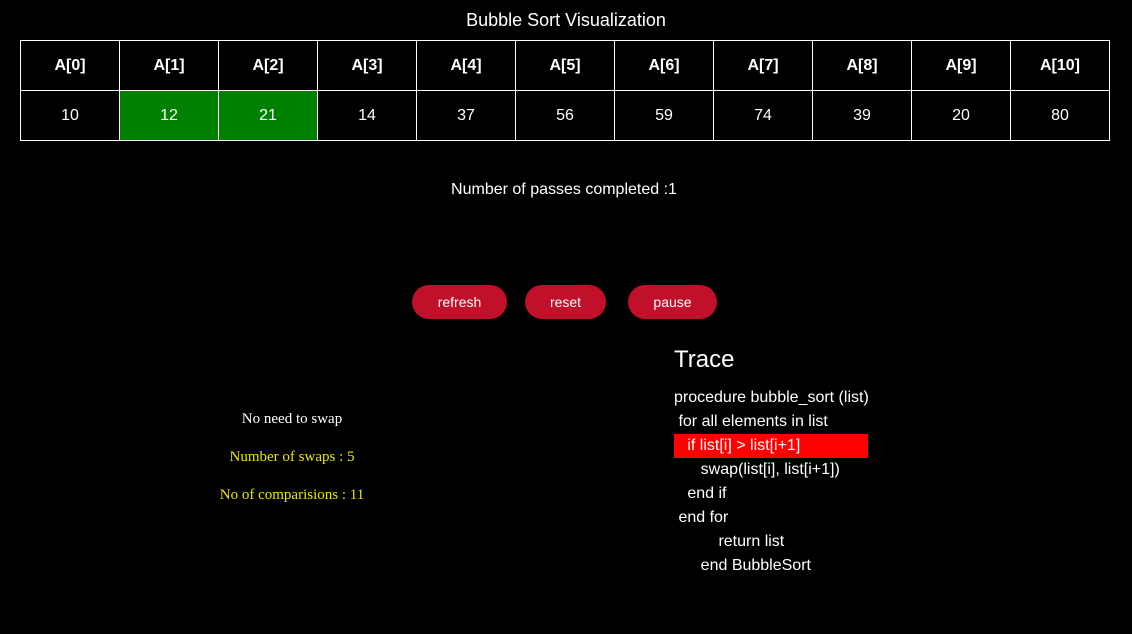 The height and width of the screenshot is (634, 1132). I want to click on array-value-row: 10 12 21 14 37 56 59 74 39 20 80, so click(565, 115).